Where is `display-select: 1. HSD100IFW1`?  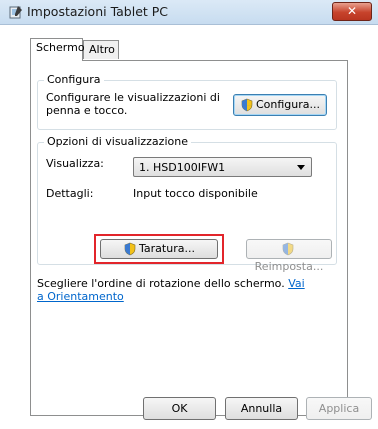 display-select: 1. HSD100IFW1 is located at coordinates (222, 167).